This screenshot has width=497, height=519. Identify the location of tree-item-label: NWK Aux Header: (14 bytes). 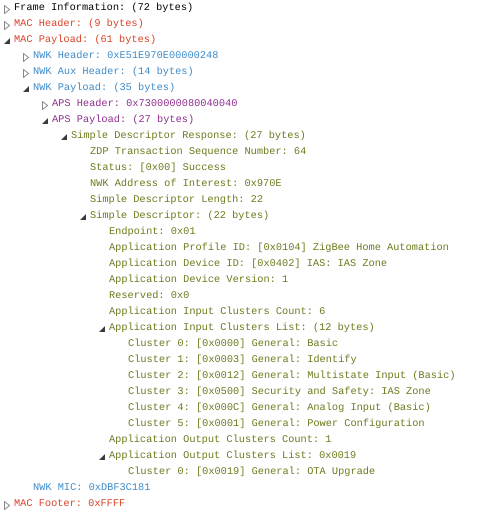
(113, 73).